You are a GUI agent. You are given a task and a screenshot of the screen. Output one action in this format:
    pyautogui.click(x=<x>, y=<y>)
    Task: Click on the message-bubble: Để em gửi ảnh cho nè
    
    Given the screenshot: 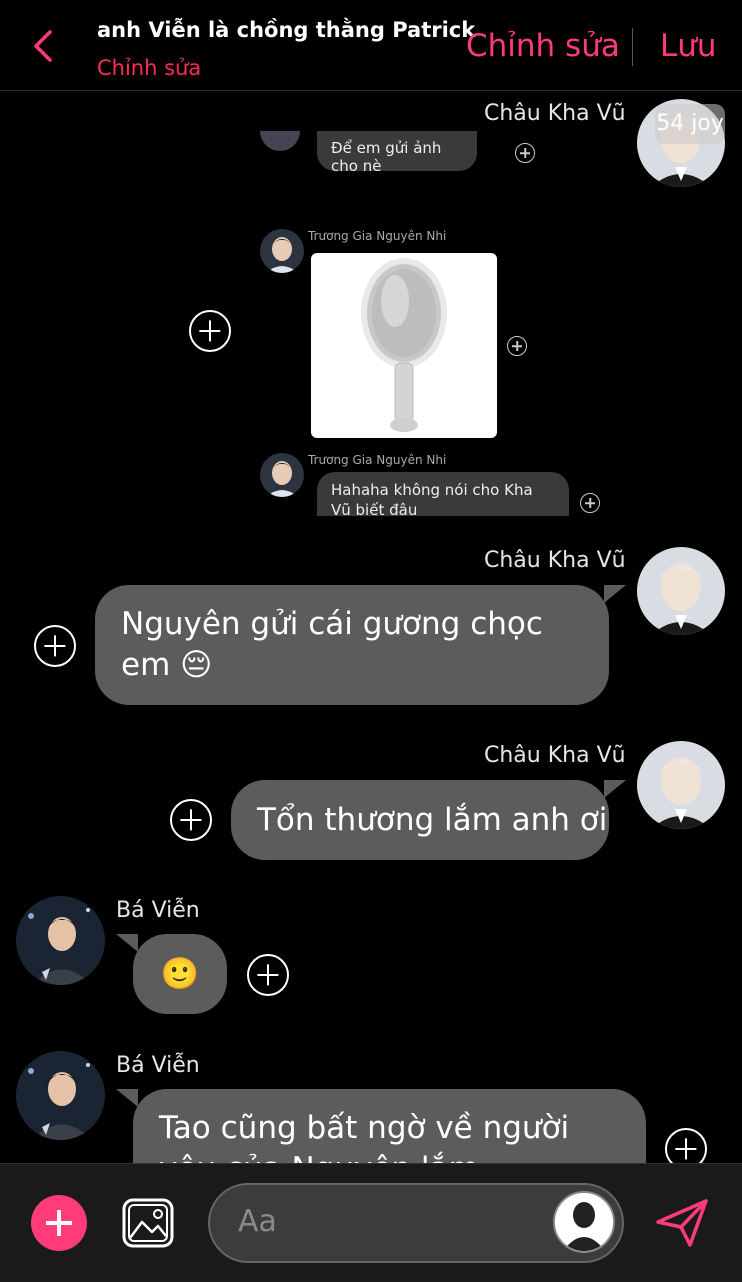 What is the action you would take?
    pyautogui.click(x=397, y=153)
    